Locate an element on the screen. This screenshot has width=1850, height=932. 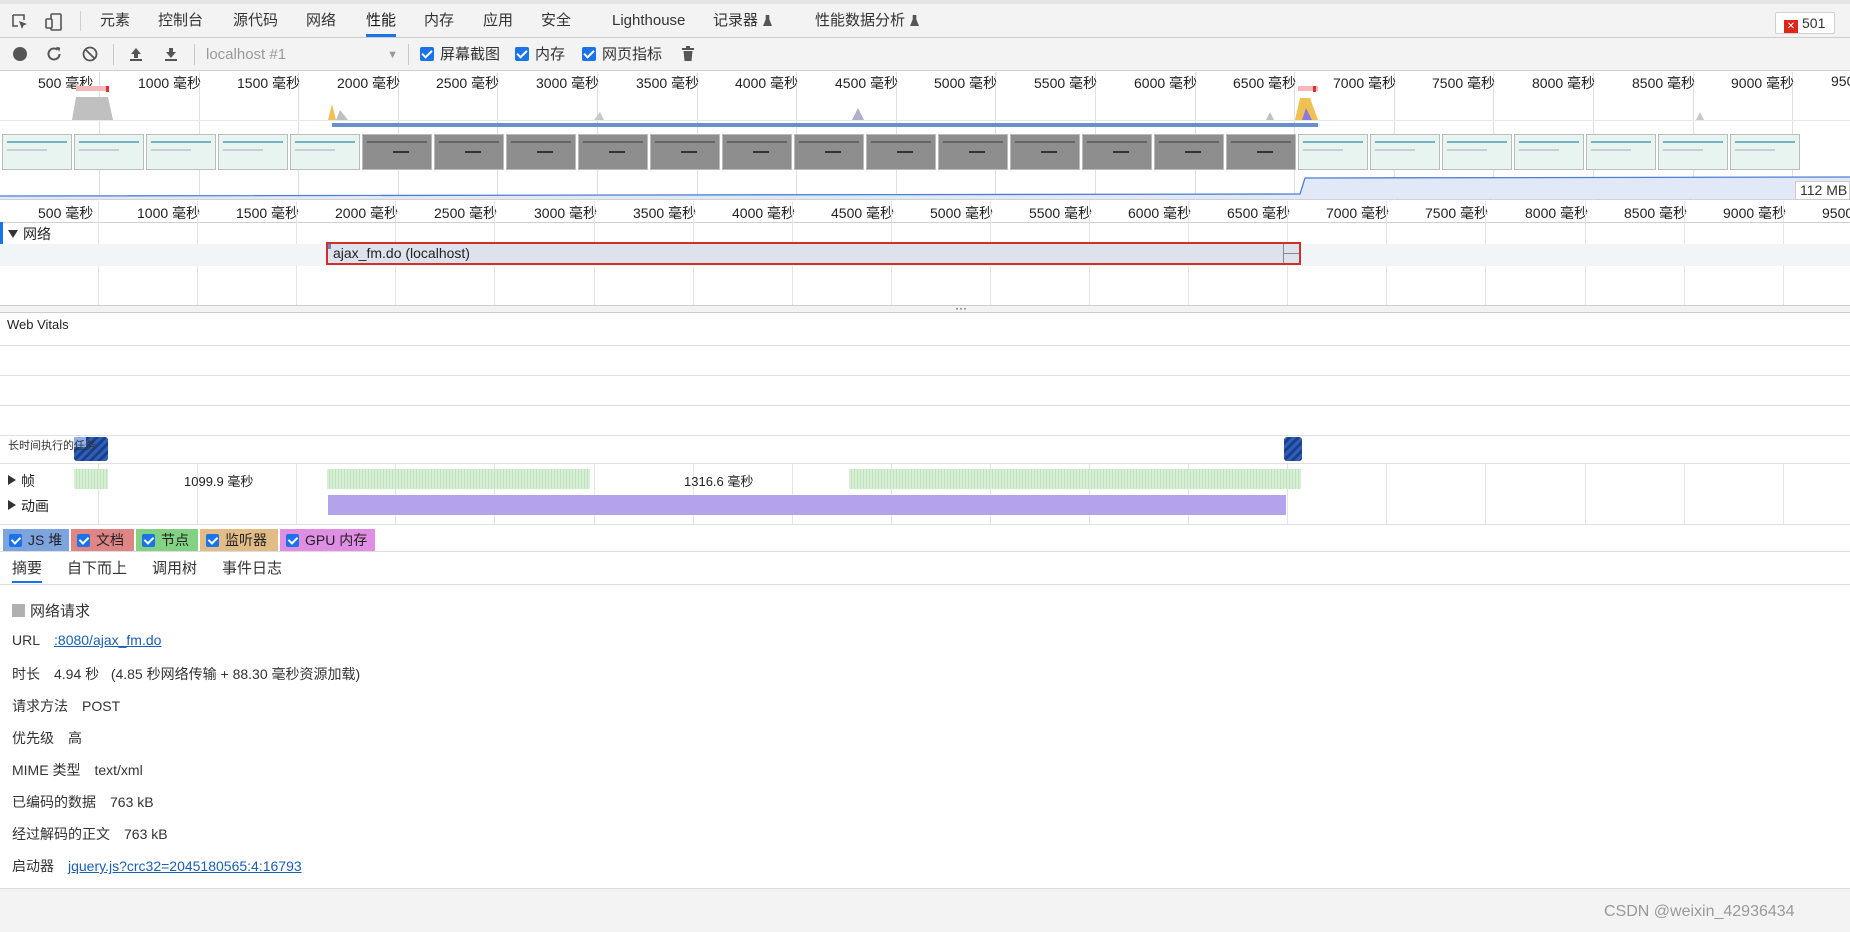
long-task-block is located at coordinates (1293, 449).